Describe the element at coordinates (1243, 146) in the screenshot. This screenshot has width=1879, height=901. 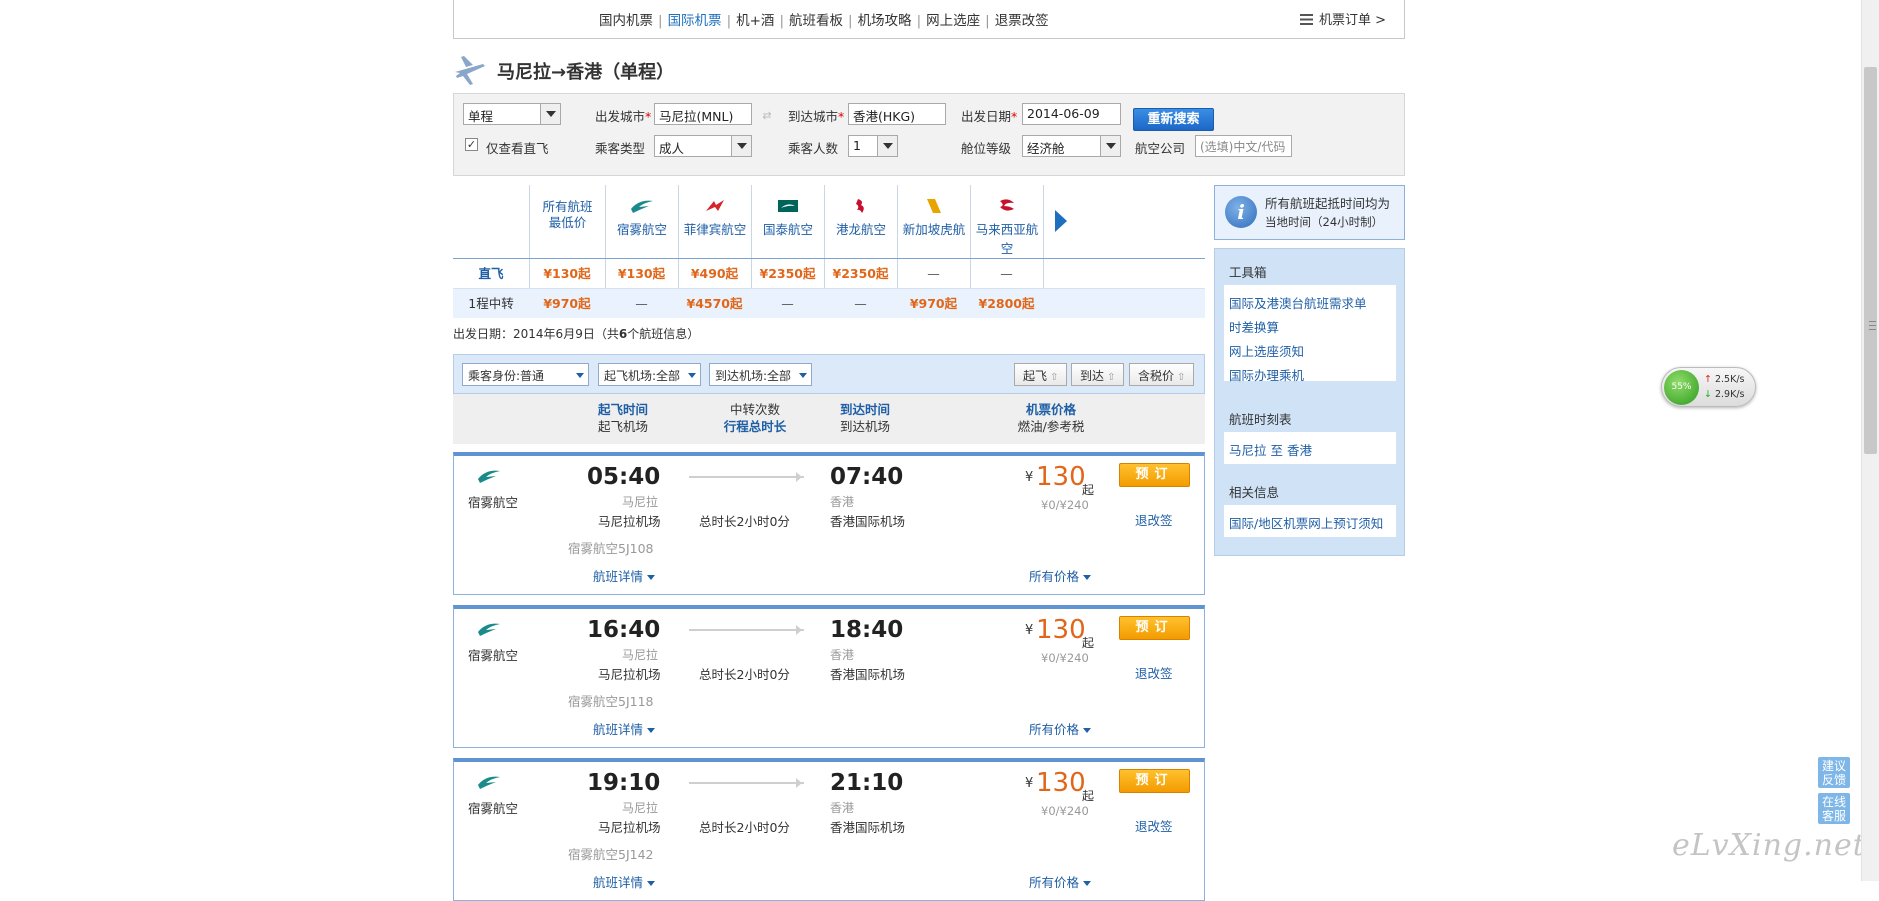
I see `airline-input: (选填)中文/代码` at that location.